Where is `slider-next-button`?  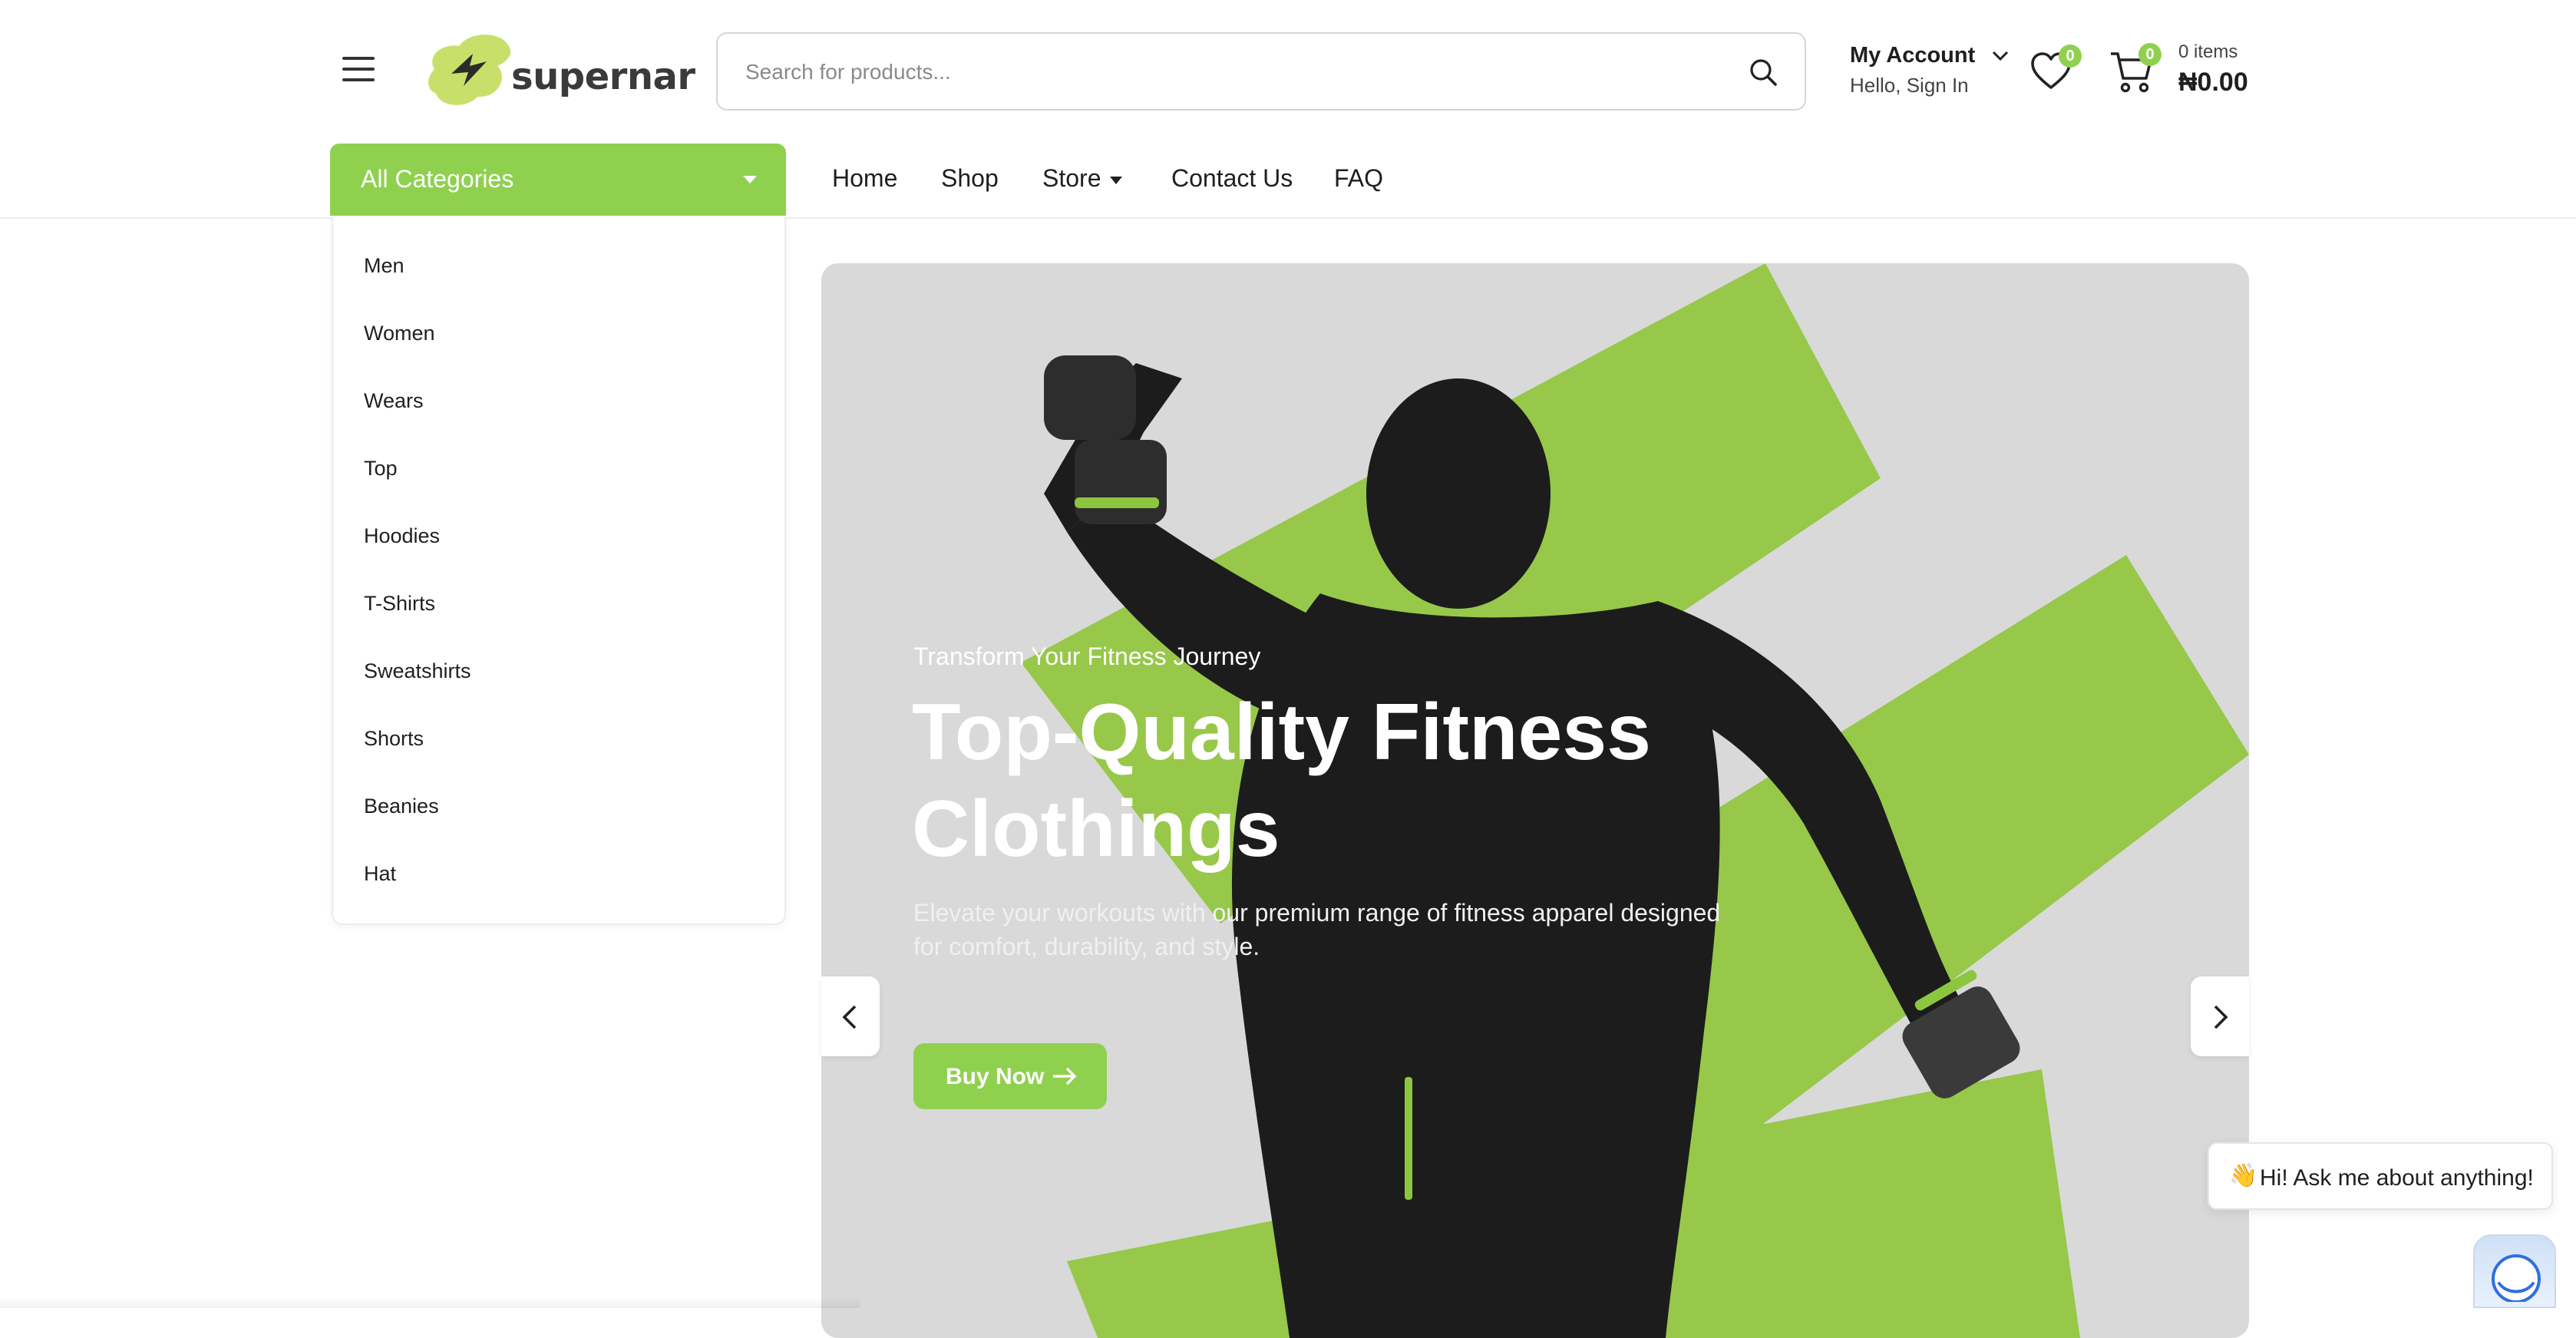 slider-next-button is located at coordinates (2220, 1016).